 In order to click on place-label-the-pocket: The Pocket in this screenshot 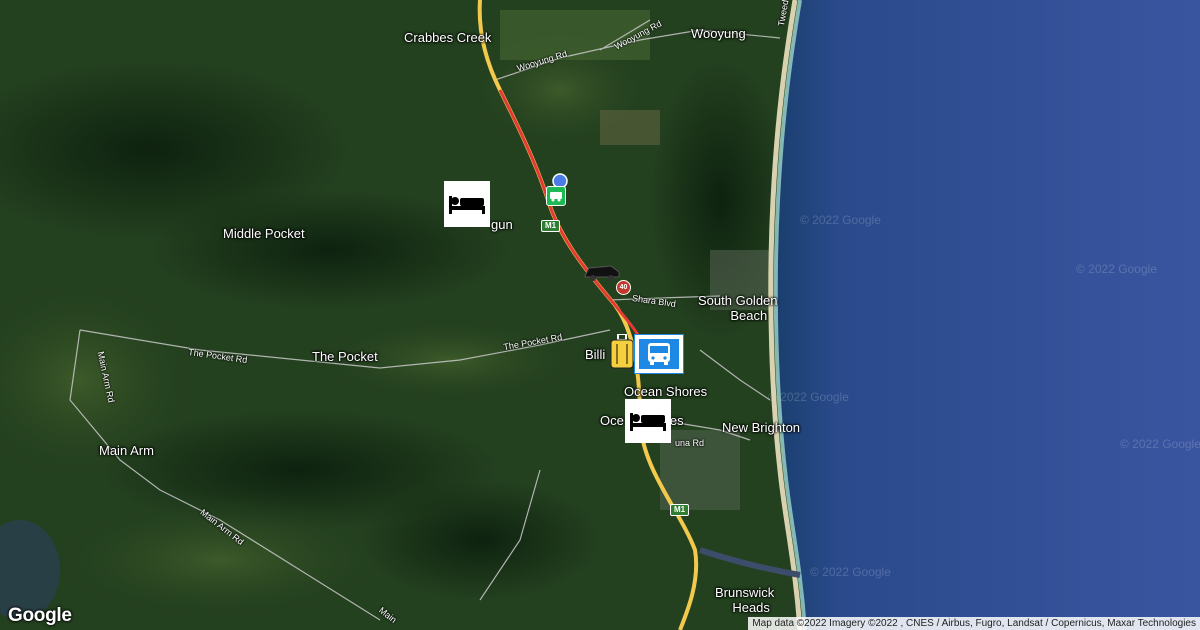, I will do `click(345, 356)`.